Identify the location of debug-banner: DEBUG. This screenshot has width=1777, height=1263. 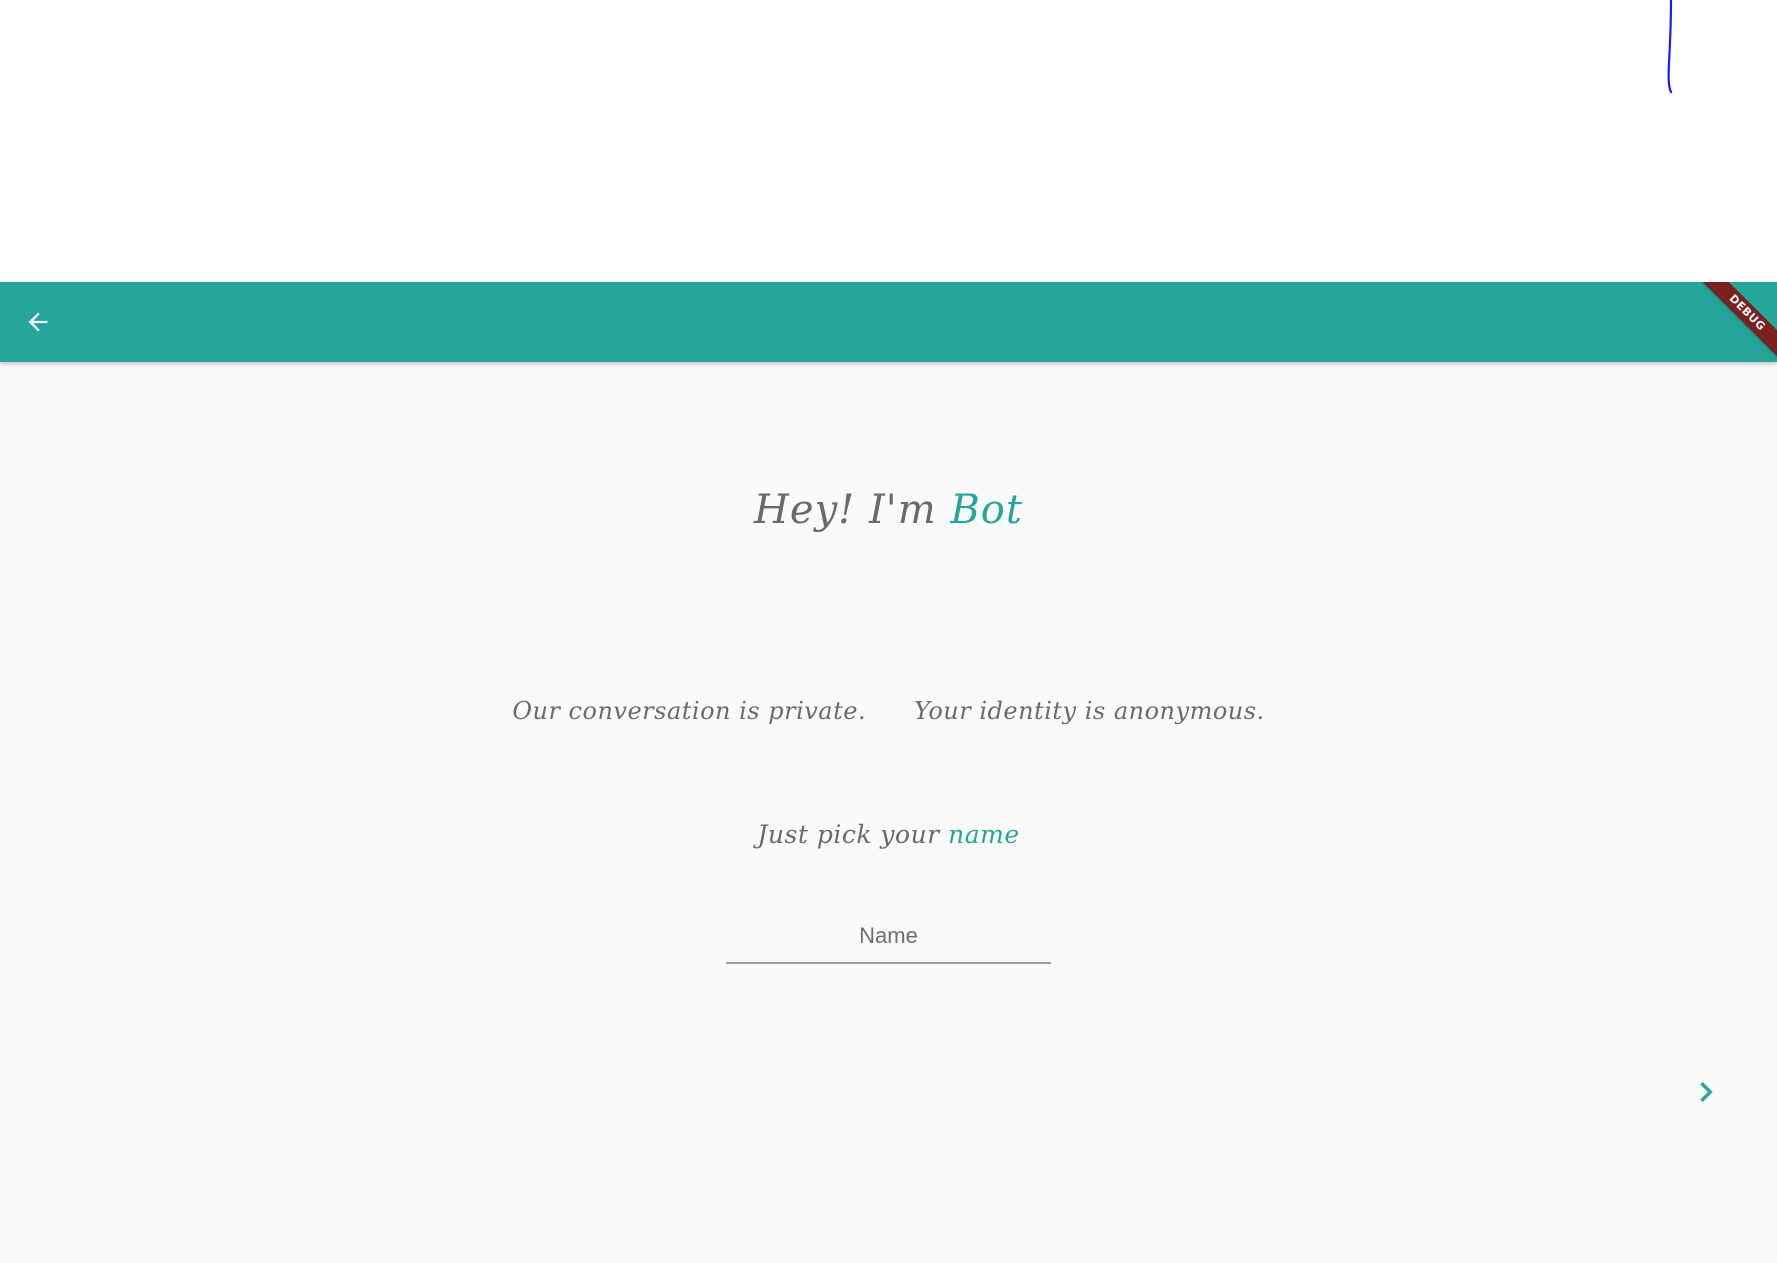
(1737, 322).